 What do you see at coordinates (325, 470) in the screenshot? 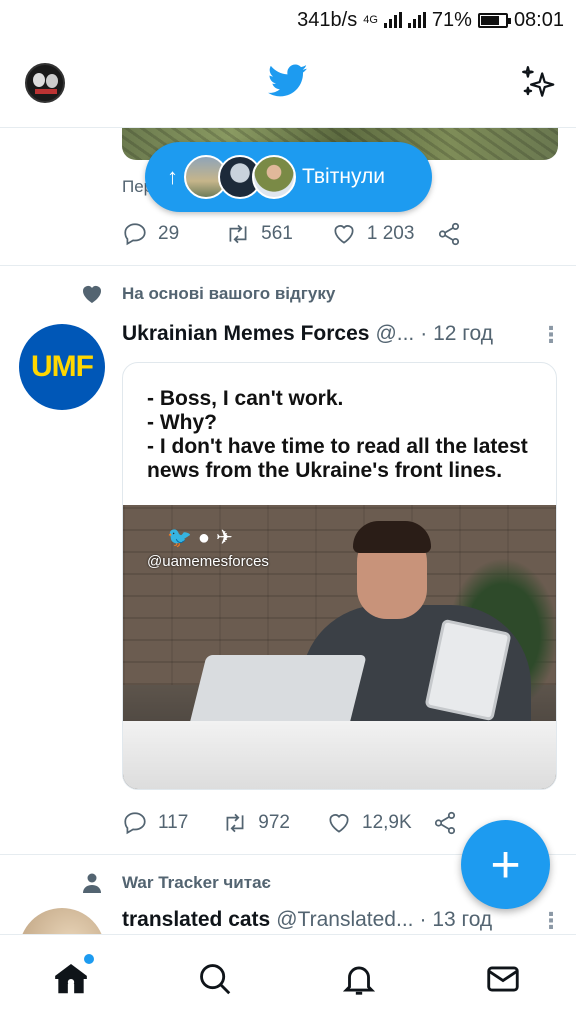
I see `meme-line: news from the Ukraine's front lines.` at bounding box center [325, 470].